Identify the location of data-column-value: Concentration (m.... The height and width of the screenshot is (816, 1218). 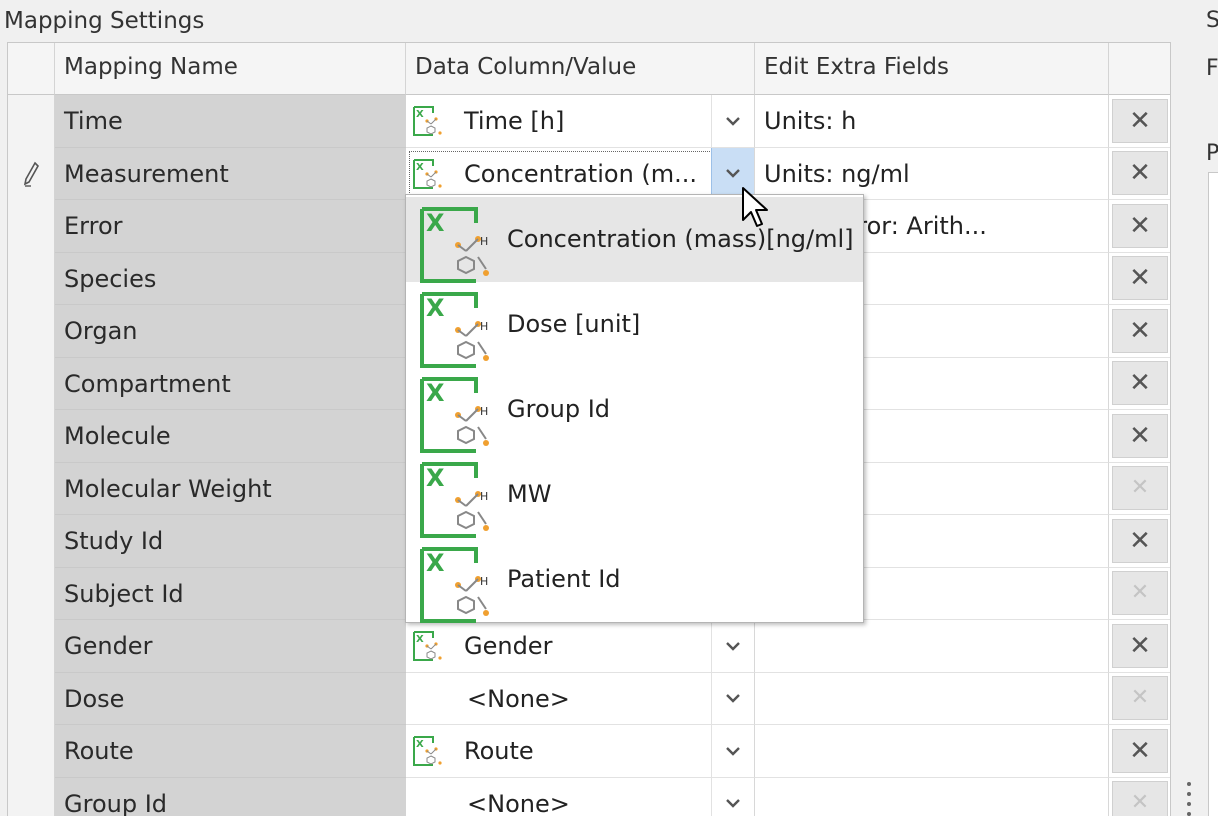
(581, 173).